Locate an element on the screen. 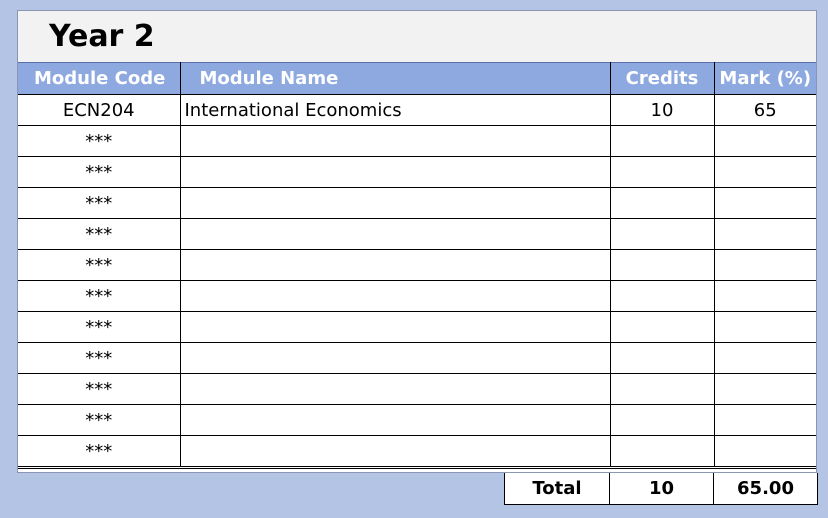  page-title: Year 2 is located at coordinates (102, 36).